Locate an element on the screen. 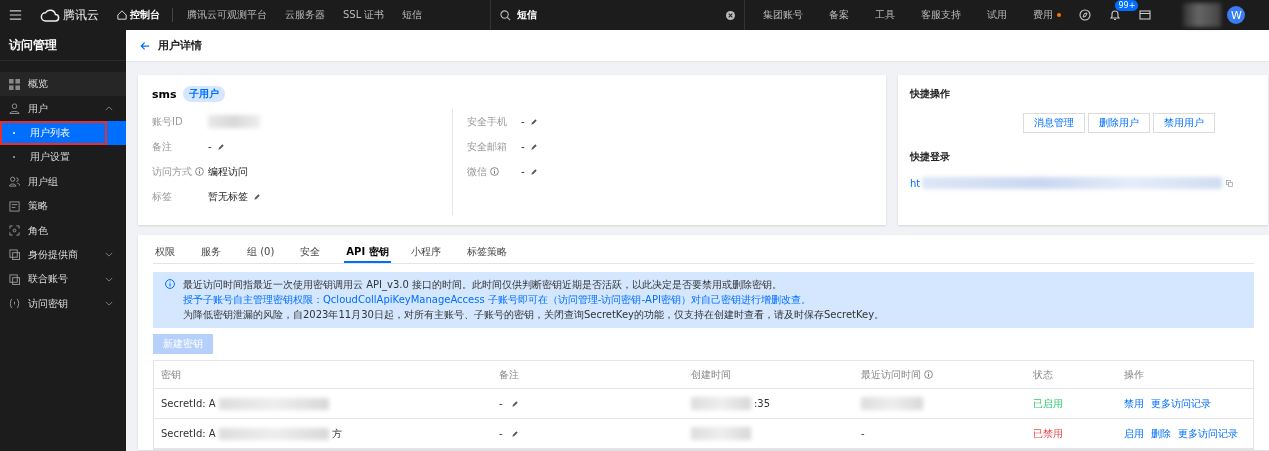 This screenshot has height=451, width=1269. clear-icon is located at coordinates (731, 15).